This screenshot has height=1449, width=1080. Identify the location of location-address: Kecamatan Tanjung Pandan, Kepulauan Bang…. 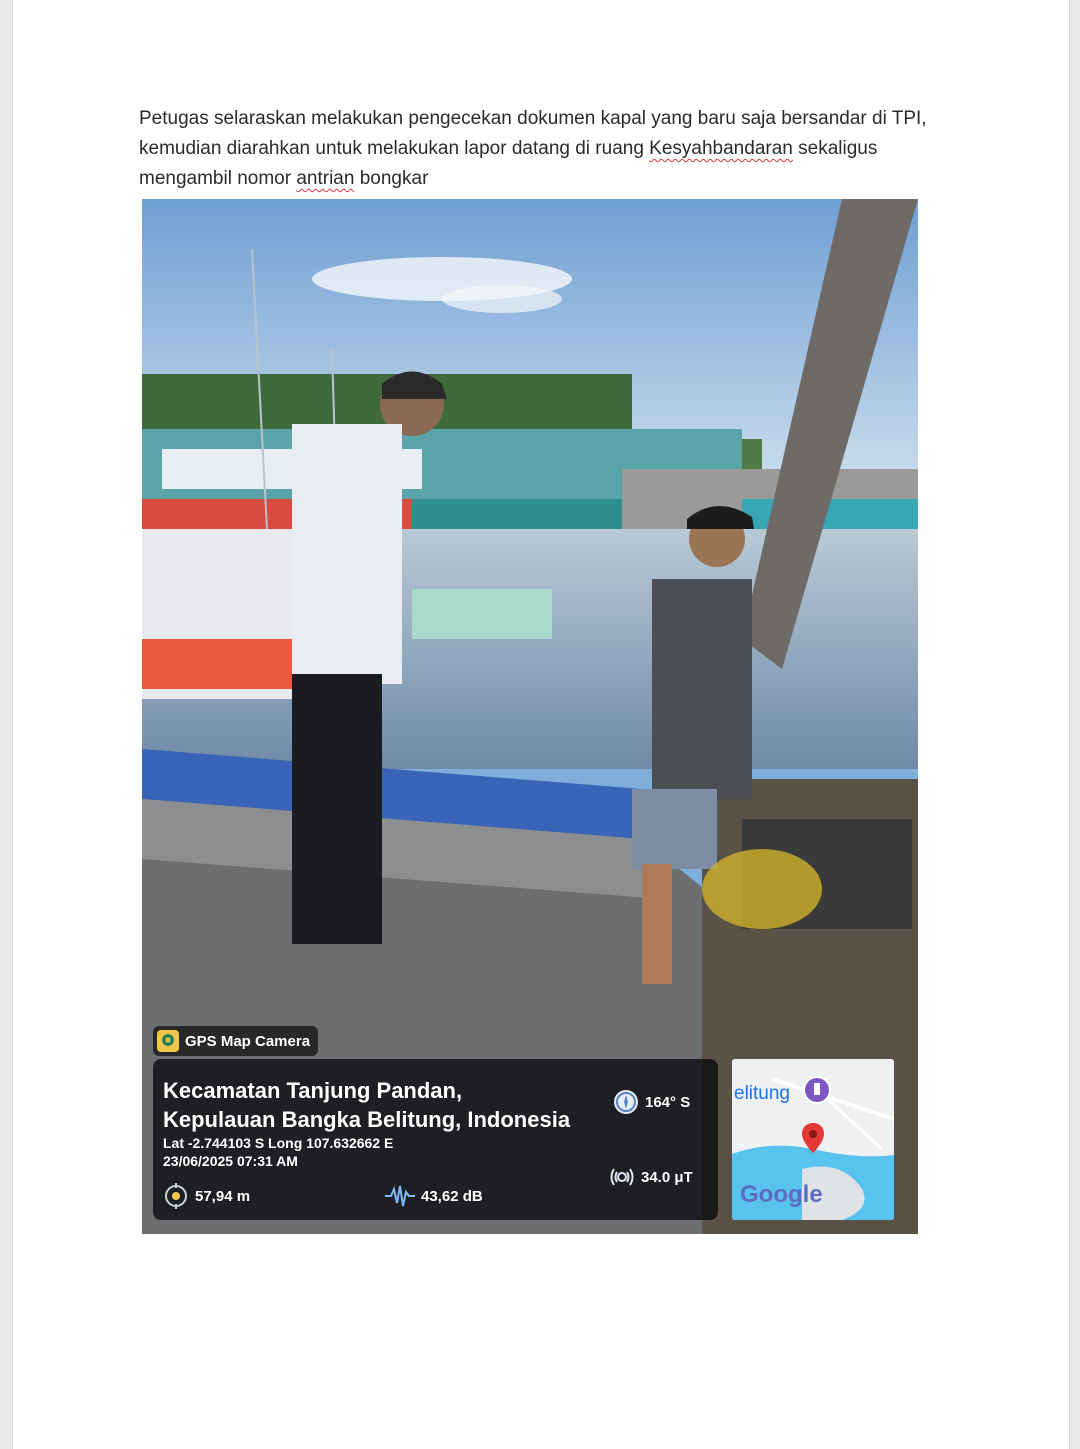
(388, 1105).